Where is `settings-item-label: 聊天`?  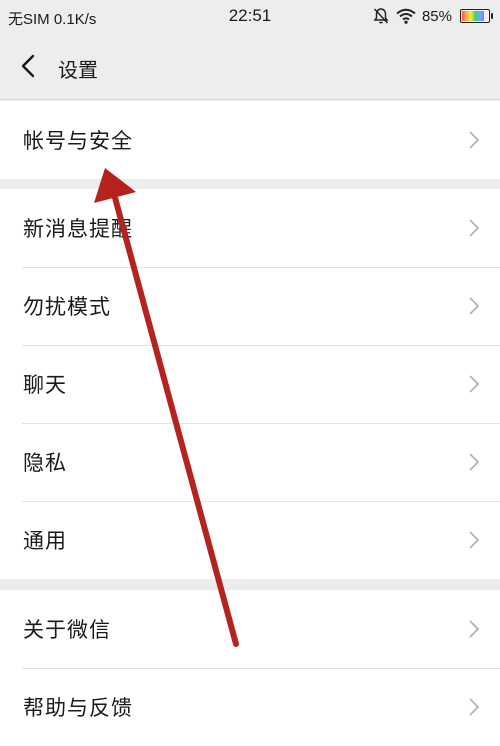
settings-item-label: 聊天 is located at coordinates (45, 385).